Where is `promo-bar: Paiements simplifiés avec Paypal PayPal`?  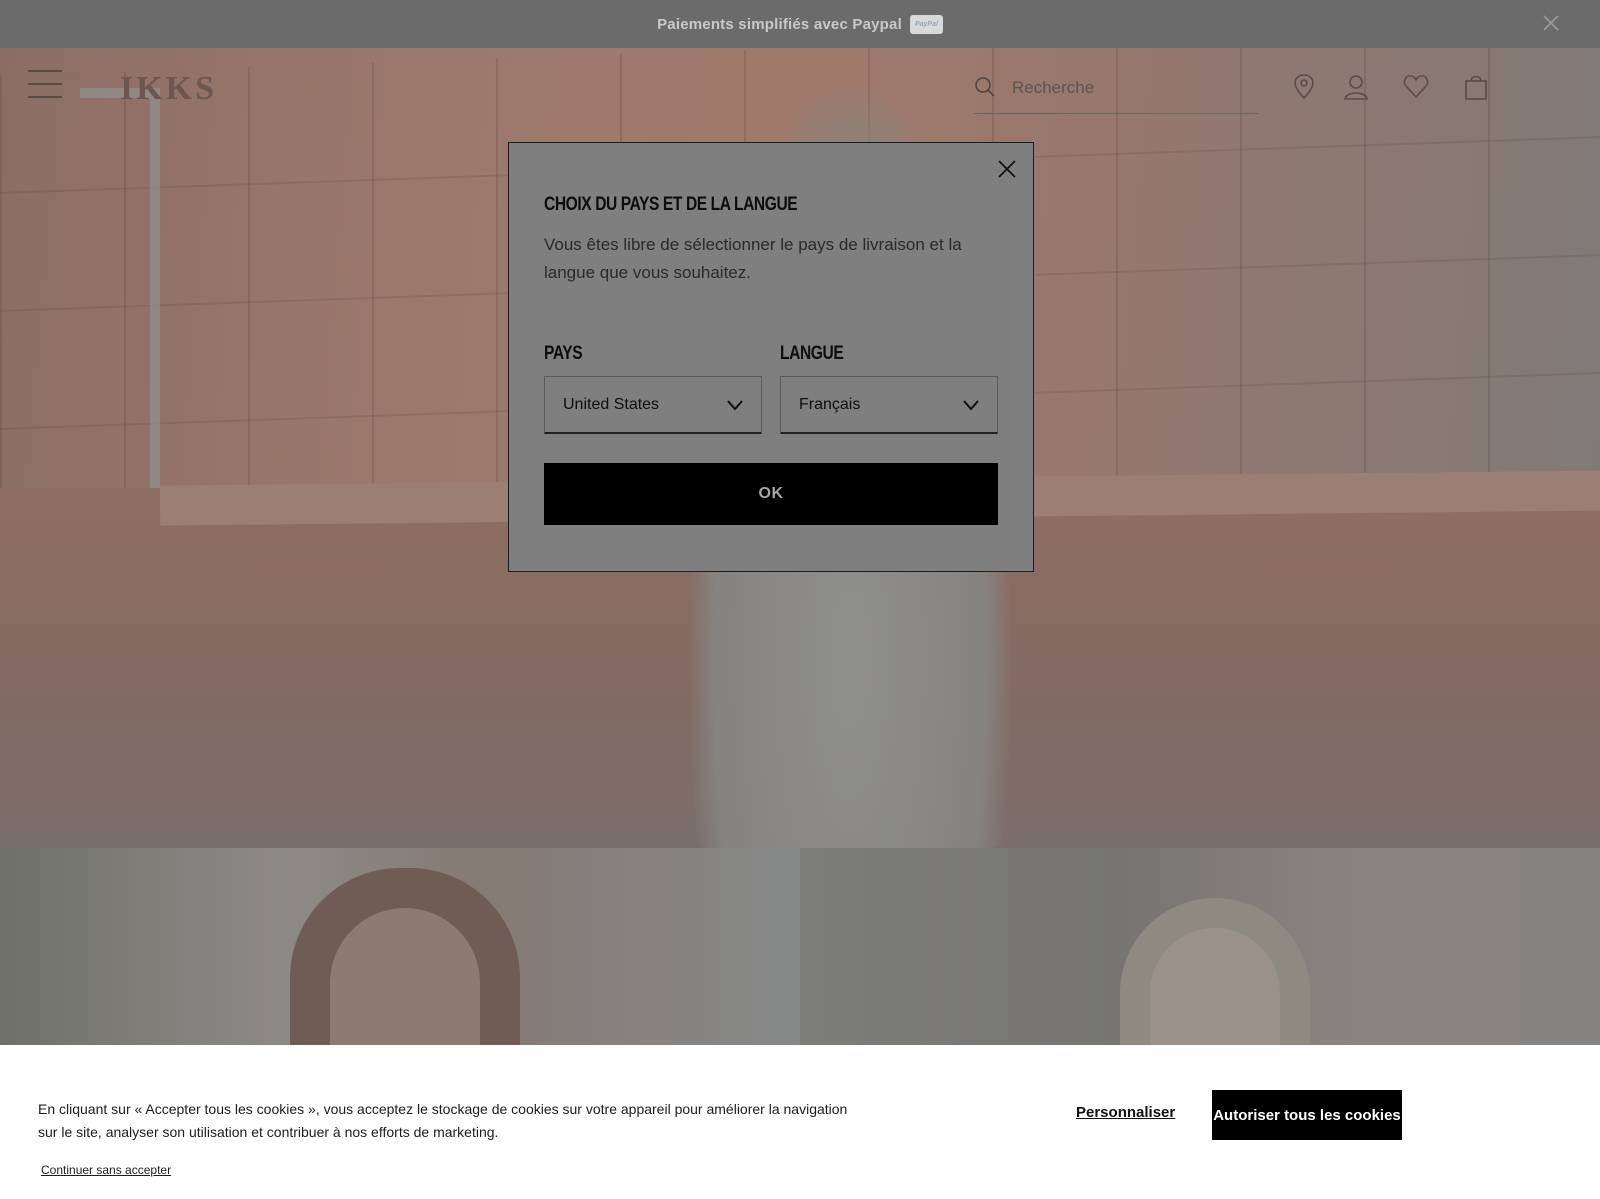 promo-bar: Paiements simplifiés avec Paypal PayPal is located at coordinates (800, 24).